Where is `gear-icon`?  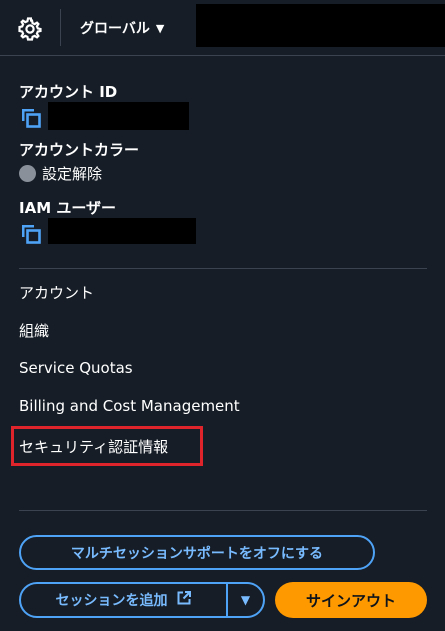 gear-icon is located at coordinates (30, 29).